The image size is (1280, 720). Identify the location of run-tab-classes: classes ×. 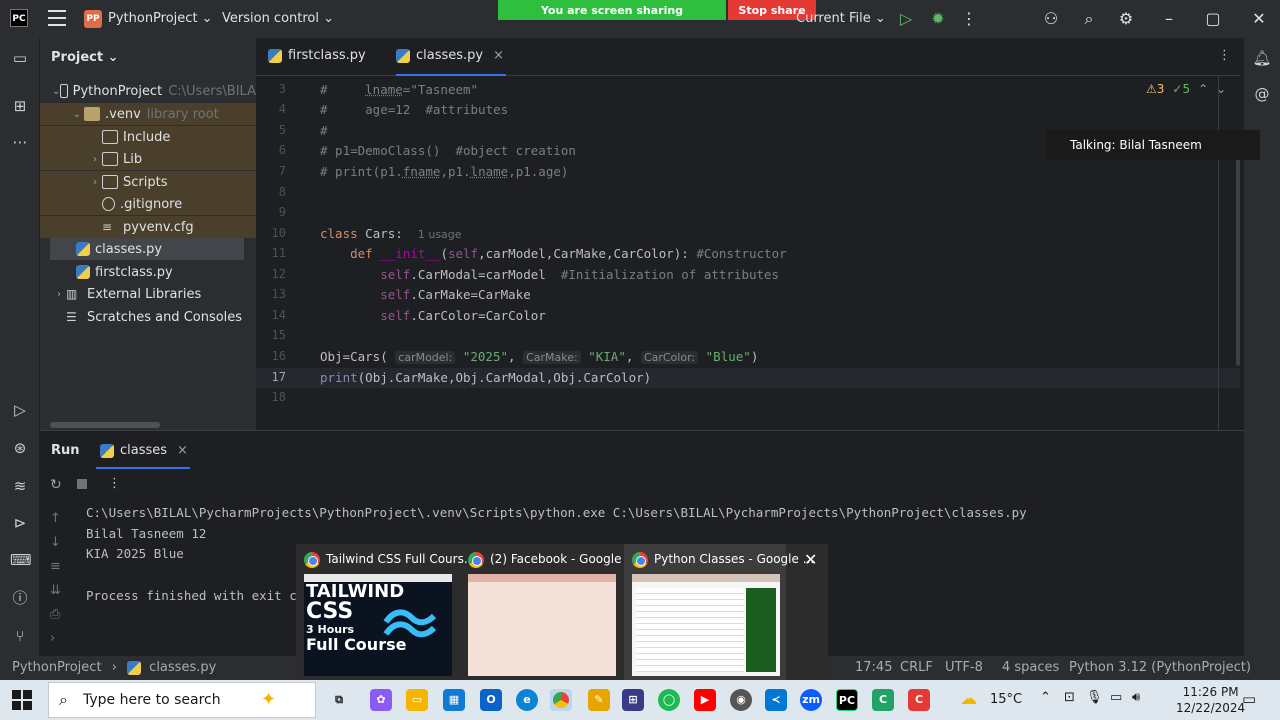
(144, 450).